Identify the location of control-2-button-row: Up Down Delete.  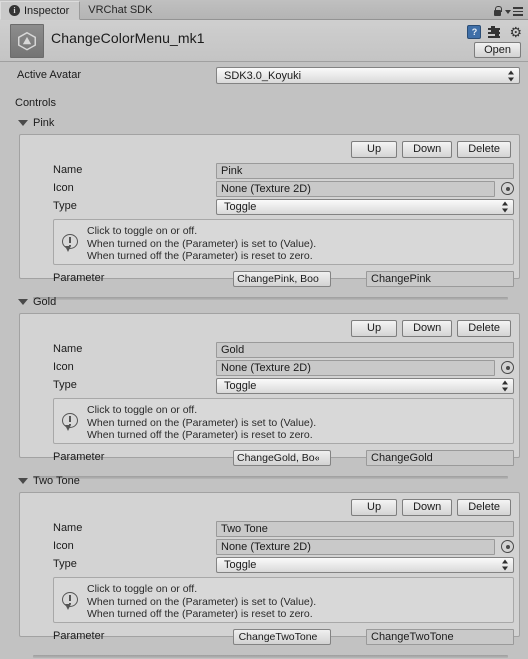
(431, 507).